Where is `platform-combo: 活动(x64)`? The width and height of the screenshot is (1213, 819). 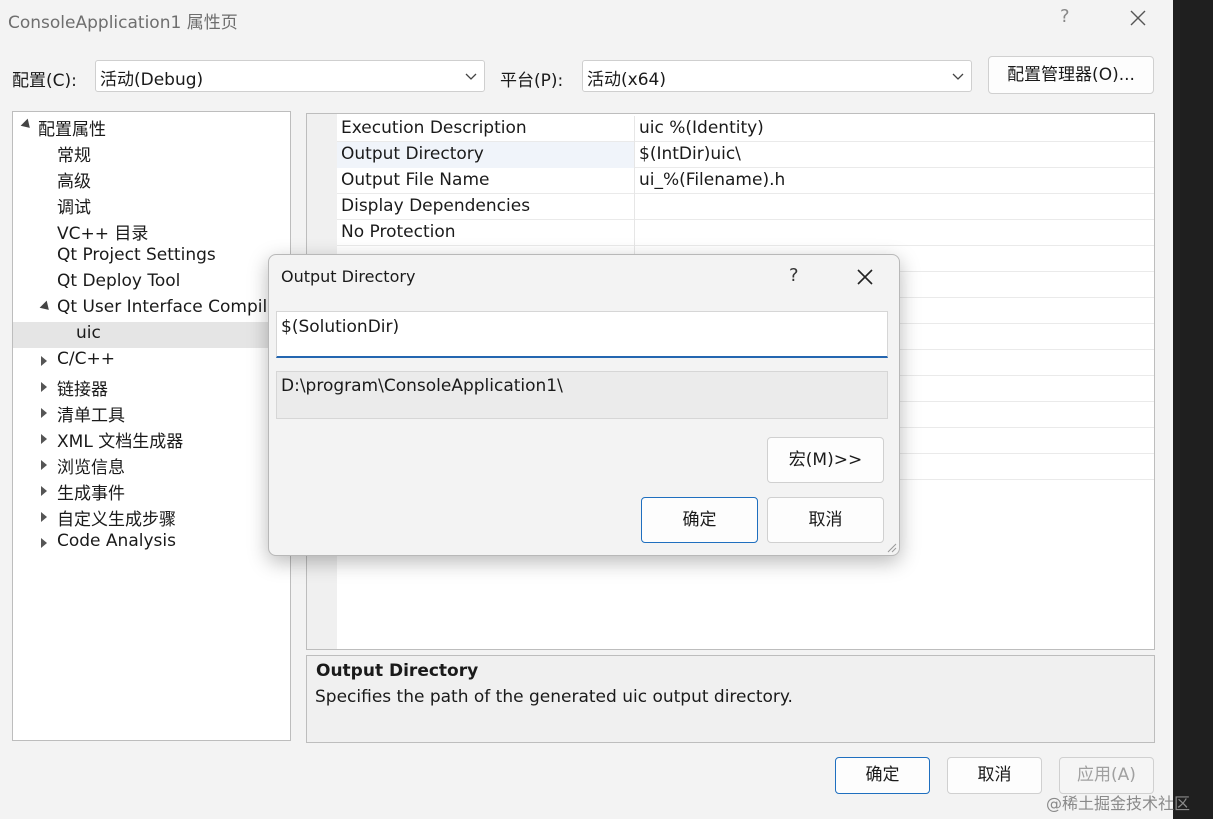 platform-combo: 活动(x64) is located at coordinates (777, 76).